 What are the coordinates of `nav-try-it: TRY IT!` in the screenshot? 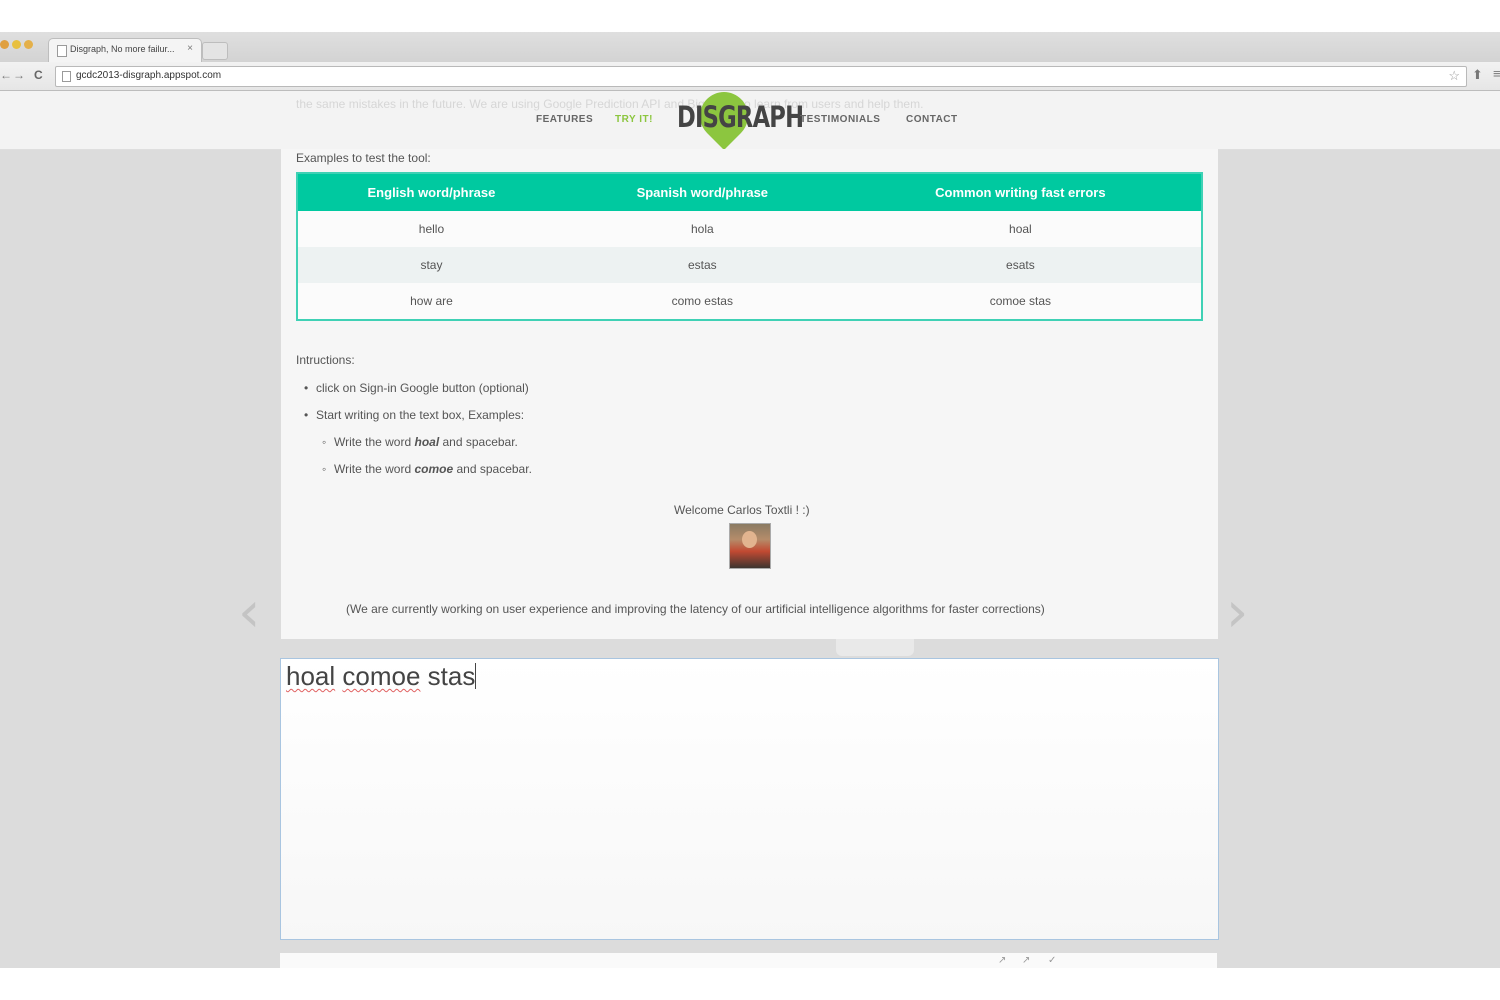 It's located at (634, 119).